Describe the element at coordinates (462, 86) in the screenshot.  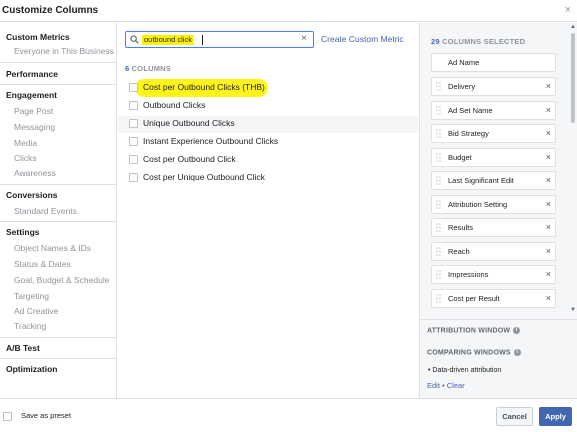
I see `chip-label: Delivery` at that location.